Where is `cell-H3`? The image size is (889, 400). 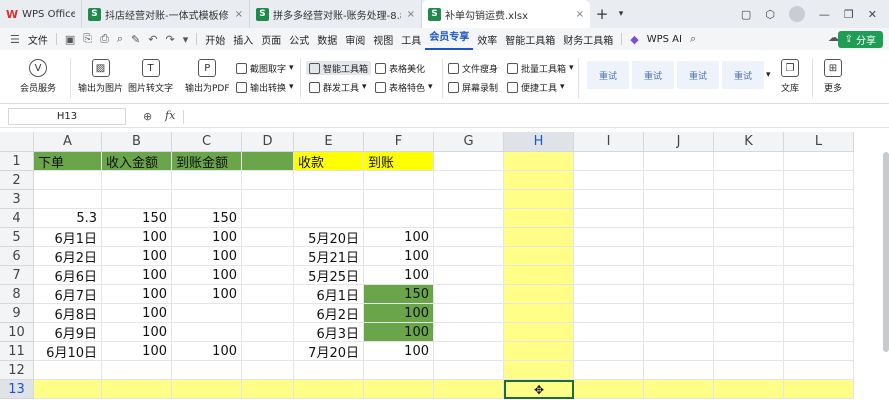
cell-H3 is located at coordinates (539, 199).